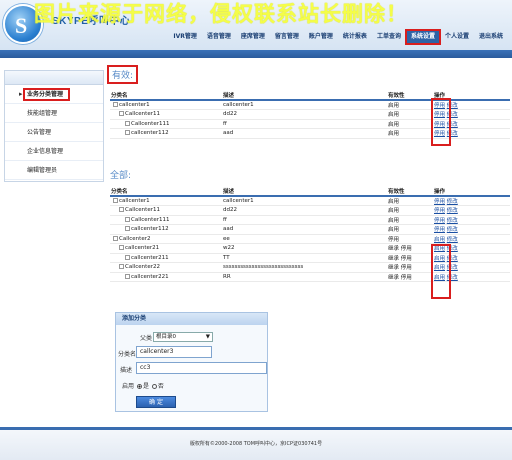 Image resolution: width=512 pixels, height=460 pixels. What do you see at coordinates (304, 239) in the screenshot?
I see `category-desc: ee` at bounding box center [304, 239].